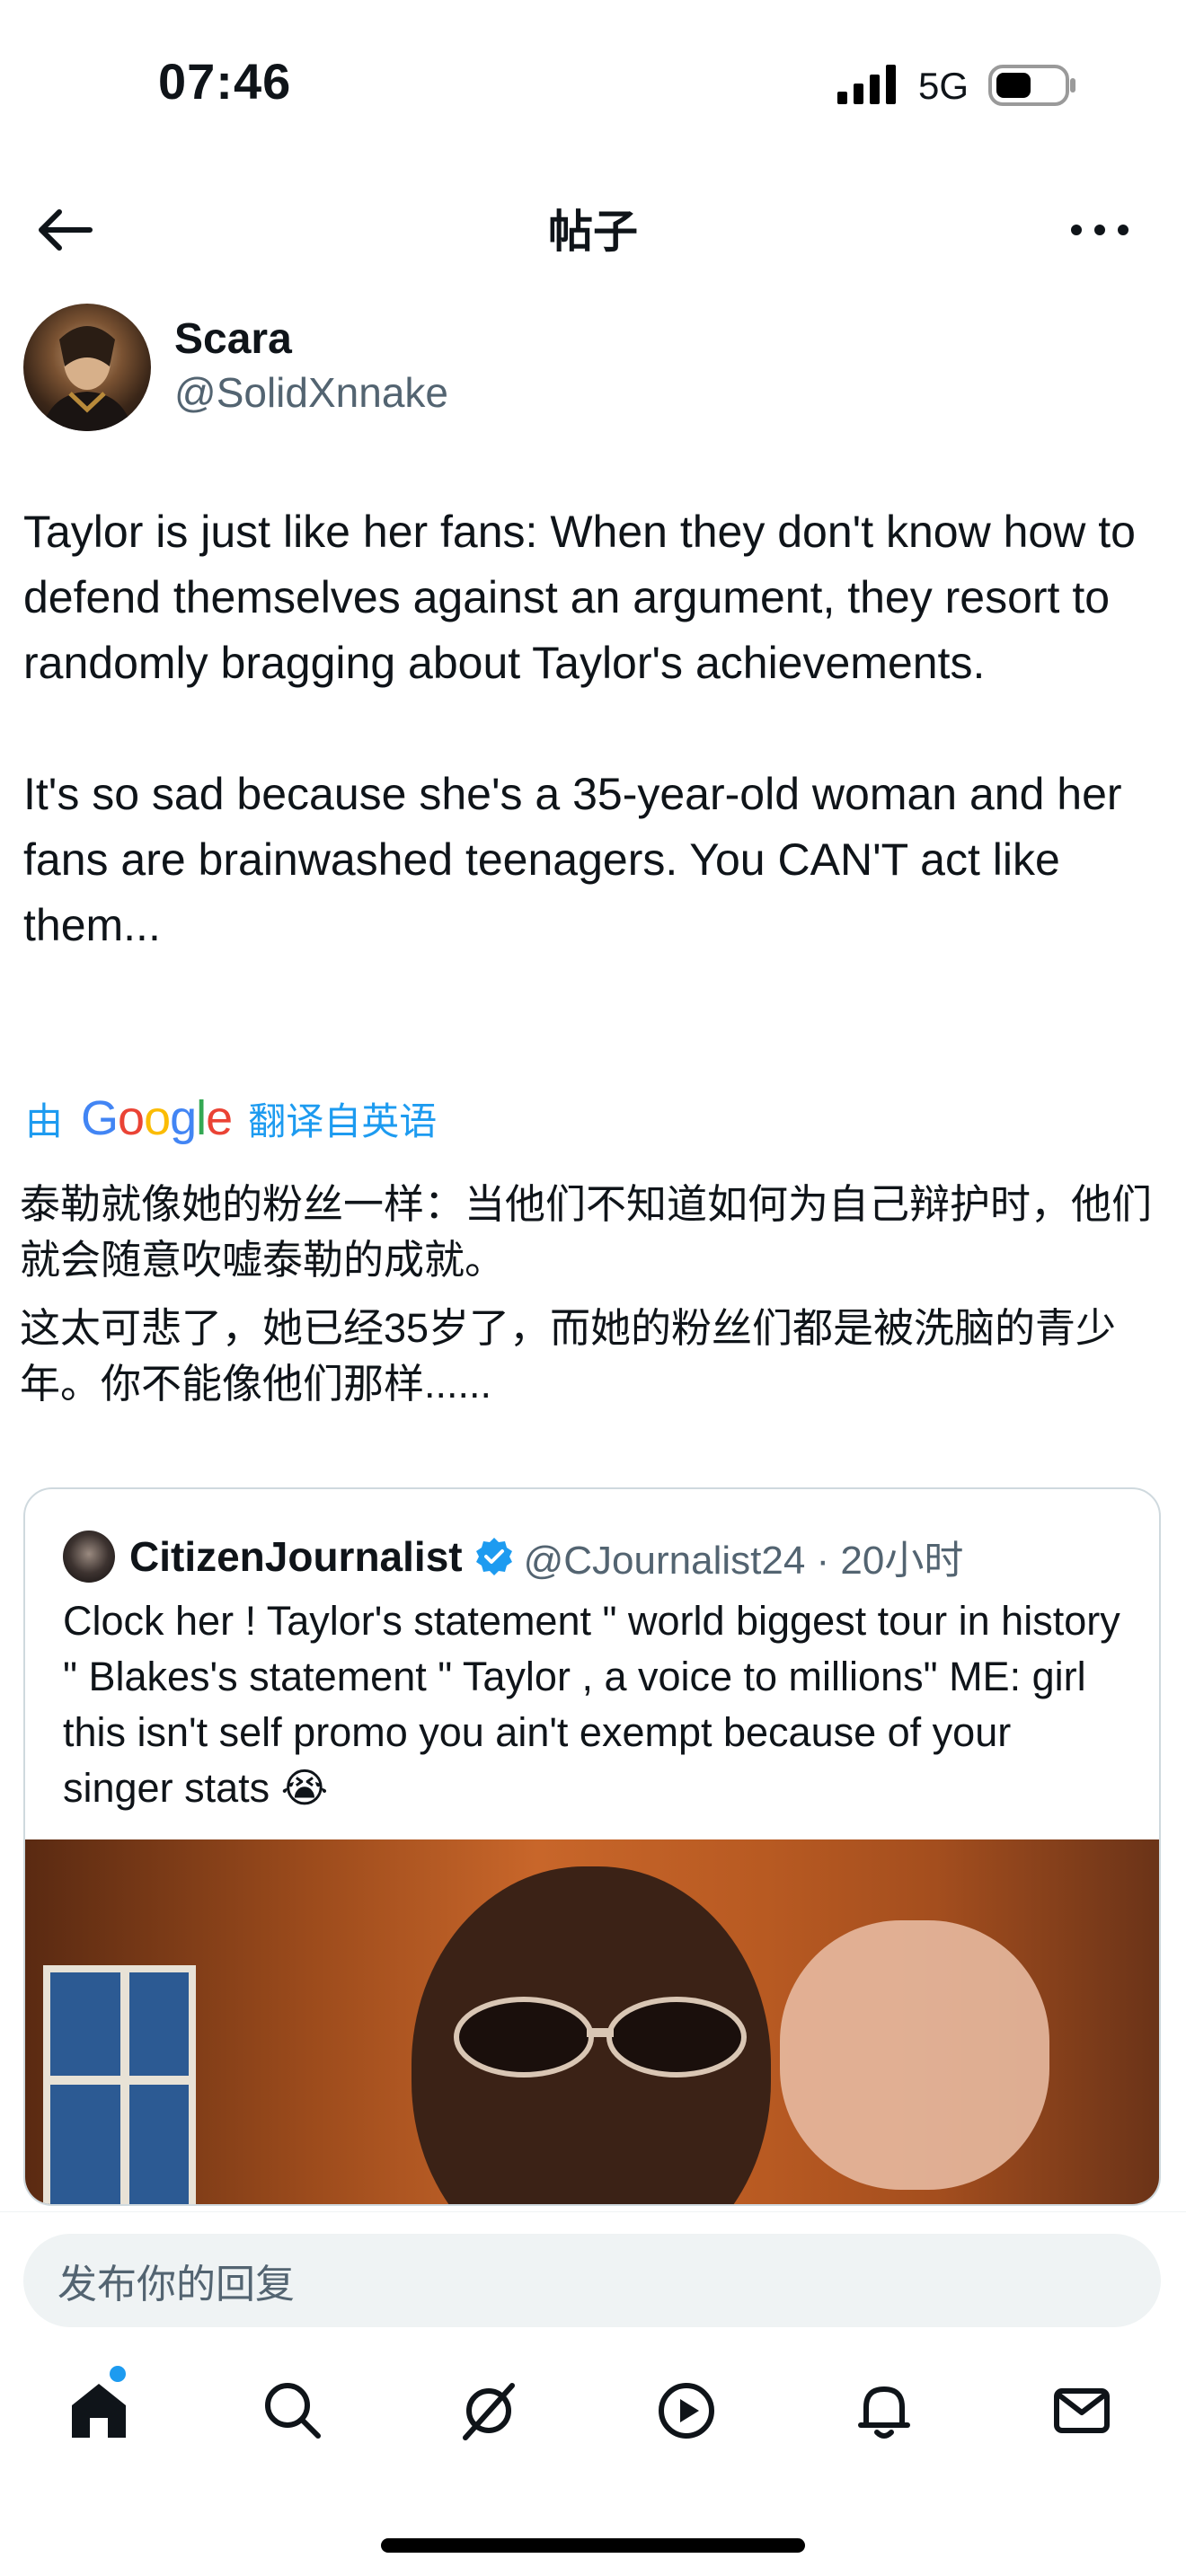  Describe the element at coordinates (118, 2374) in the screenshot. I see `home-notification-dot` at that location.